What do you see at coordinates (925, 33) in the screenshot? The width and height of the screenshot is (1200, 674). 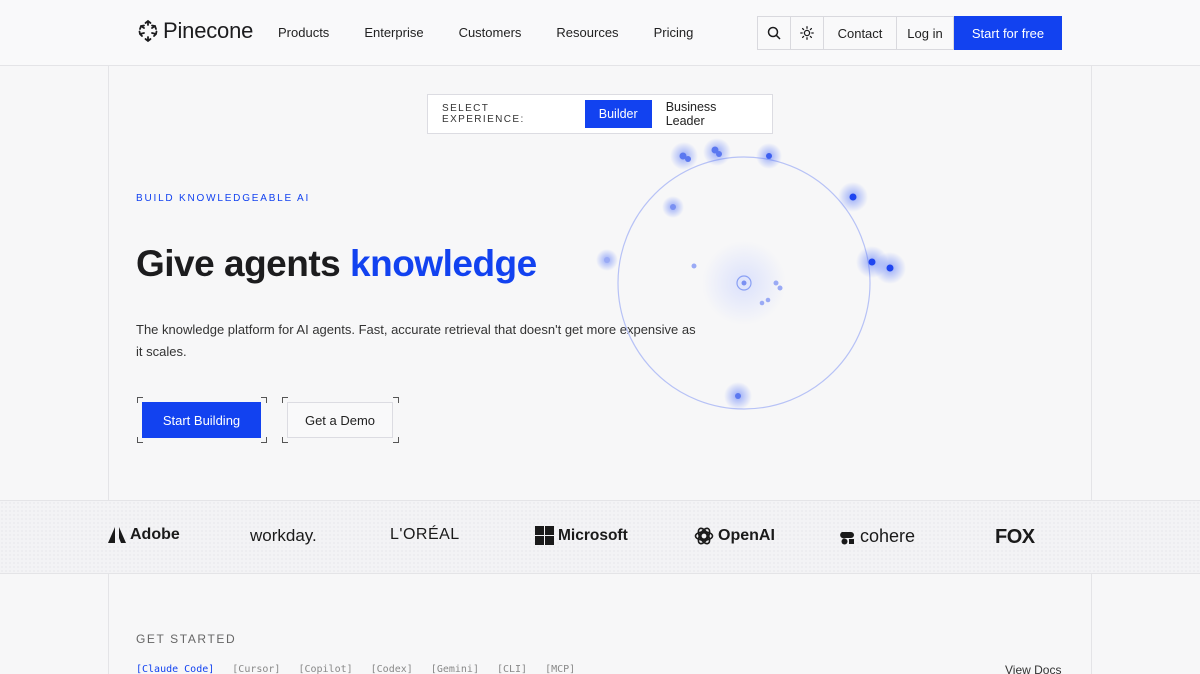 I see `login-link: Log in` at bounding box center [925, 33].